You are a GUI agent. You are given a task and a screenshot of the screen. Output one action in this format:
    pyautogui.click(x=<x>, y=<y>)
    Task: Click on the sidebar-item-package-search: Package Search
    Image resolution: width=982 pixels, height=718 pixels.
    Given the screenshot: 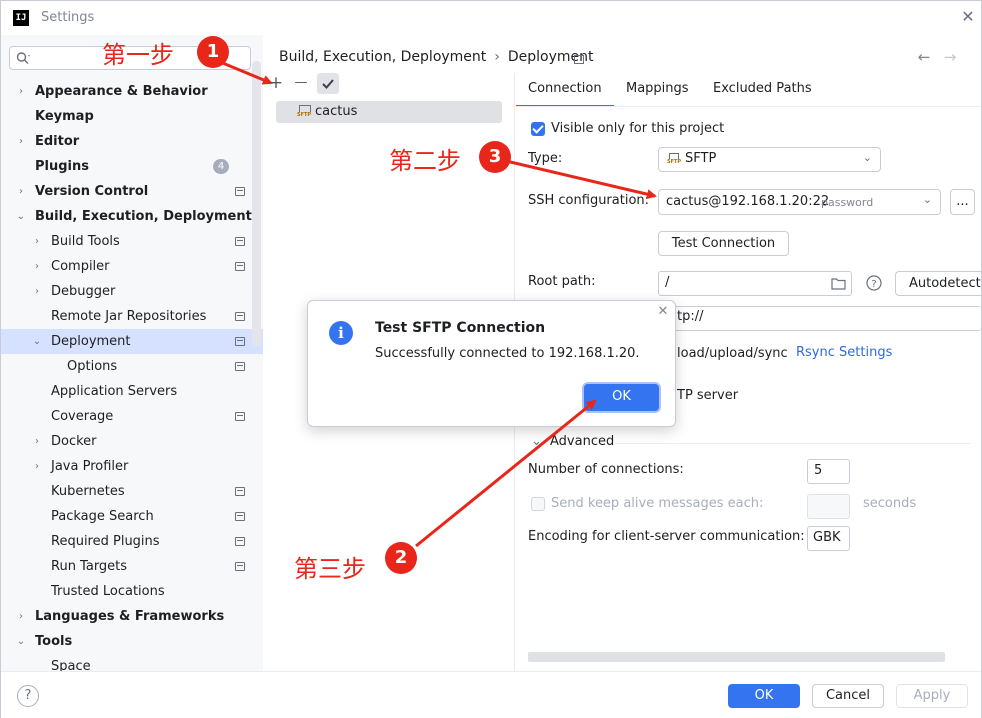 What is the action you would take?
    pyautogui.click(x=132, y=516)
    